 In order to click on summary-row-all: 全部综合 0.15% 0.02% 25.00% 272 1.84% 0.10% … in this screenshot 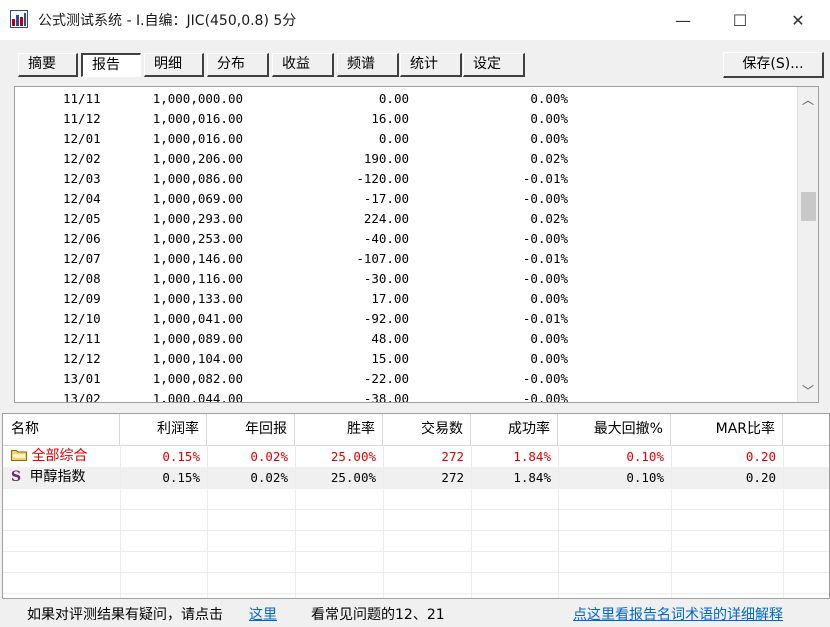, I will do `click(416, 457)`.